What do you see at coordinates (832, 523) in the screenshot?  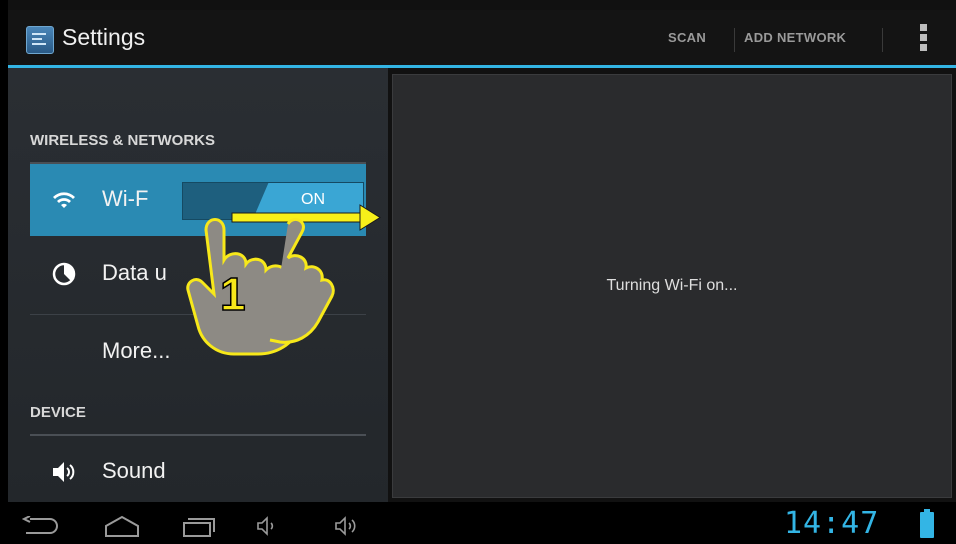 I see `system-clock: 14:47` at bounding box center [832, 523].